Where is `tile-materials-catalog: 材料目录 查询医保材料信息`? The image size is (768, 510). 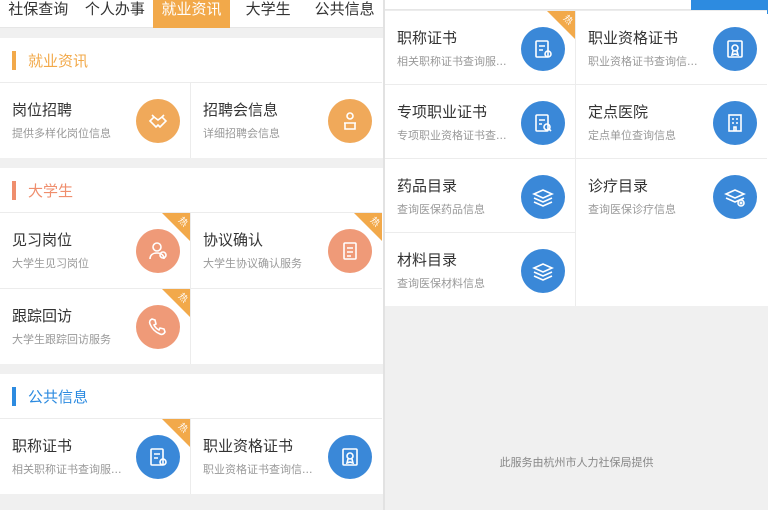 tile-materials-catalog: 材料目录 查询医保材料信息 is located at coordinates (480, 269).